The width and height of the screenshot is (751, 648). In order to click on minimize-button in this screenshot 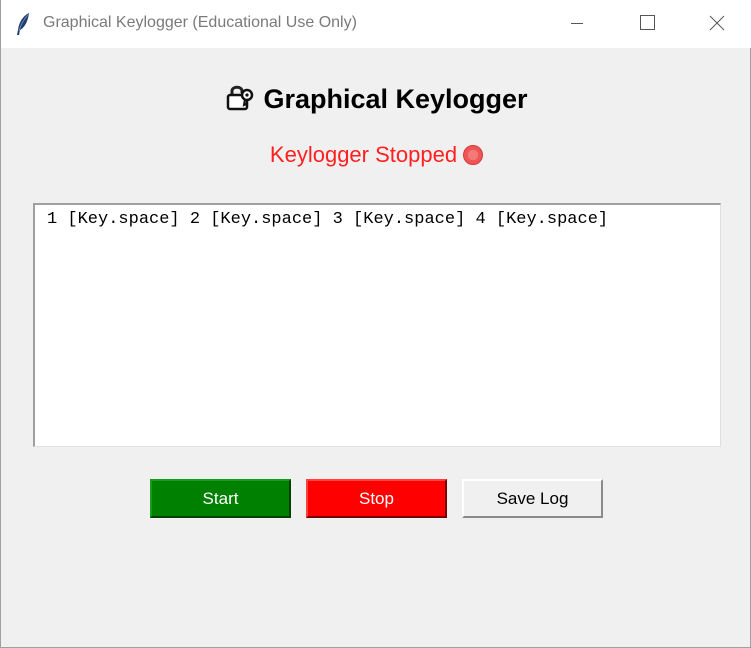, I will do `click(577, 24)`.